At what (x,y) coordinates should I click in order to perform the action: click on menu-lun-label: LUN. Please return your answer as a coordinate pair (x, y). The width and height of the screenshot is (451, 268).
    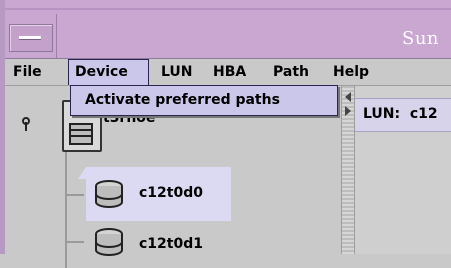
    Looking at the image, I should click on (177, 72).